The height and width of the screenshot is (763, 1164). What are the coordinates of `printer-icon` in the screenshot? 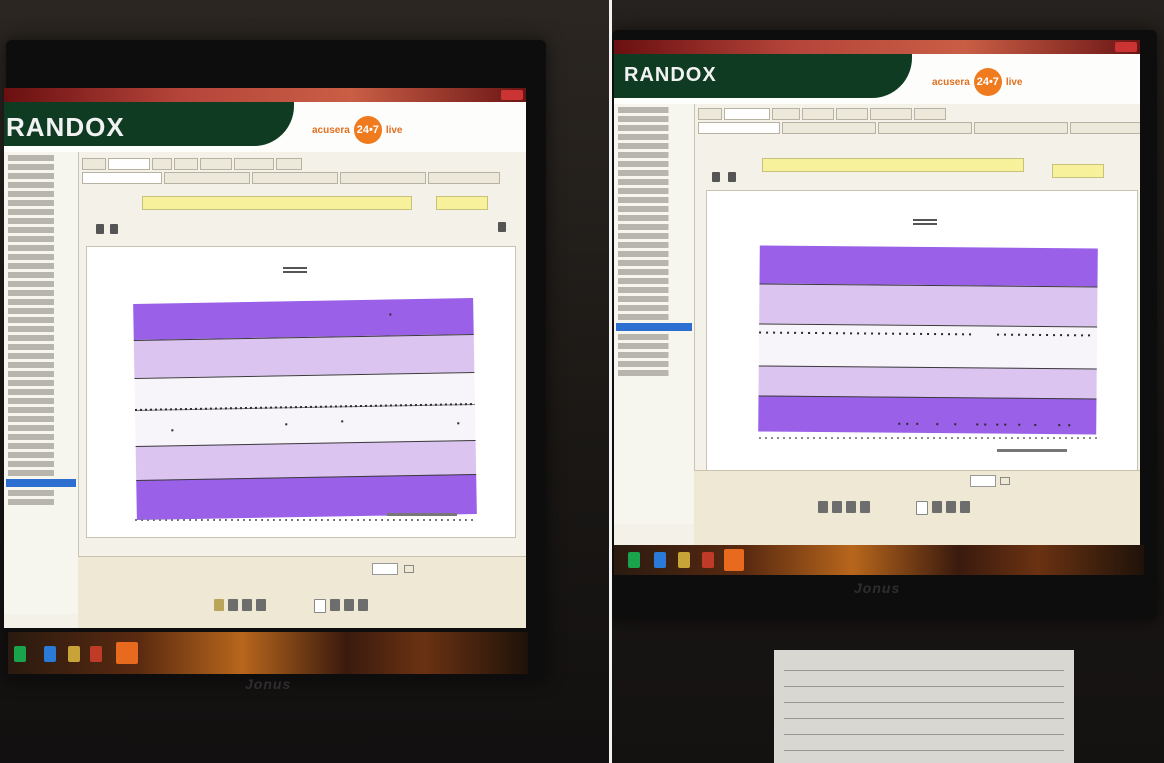 It's located at (502, 227).